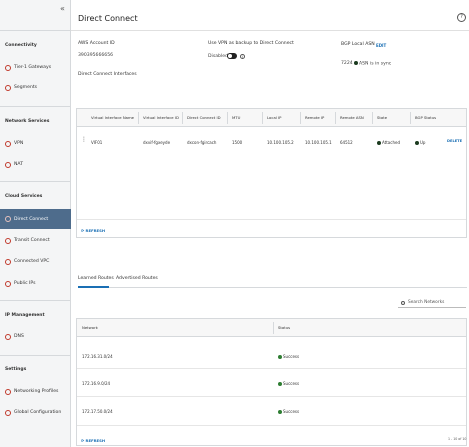 The width and height of the screenshot is (469, 447). I want to click on remote-ip: 10.100.105.1, so click(318, 142).